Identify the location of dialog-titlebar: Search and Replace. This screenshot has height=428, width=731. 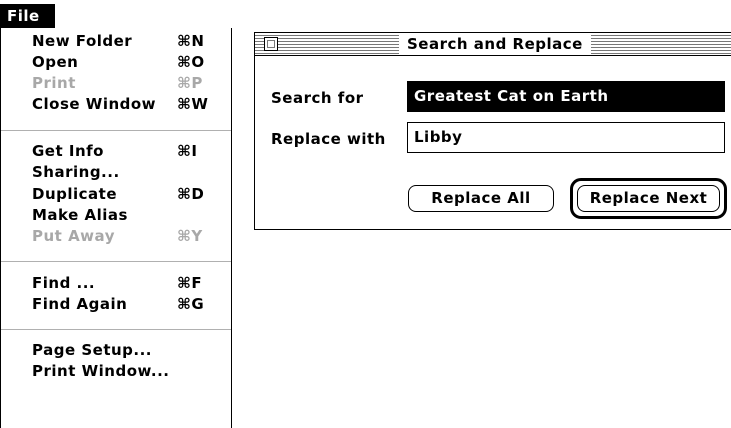
(493, 44).